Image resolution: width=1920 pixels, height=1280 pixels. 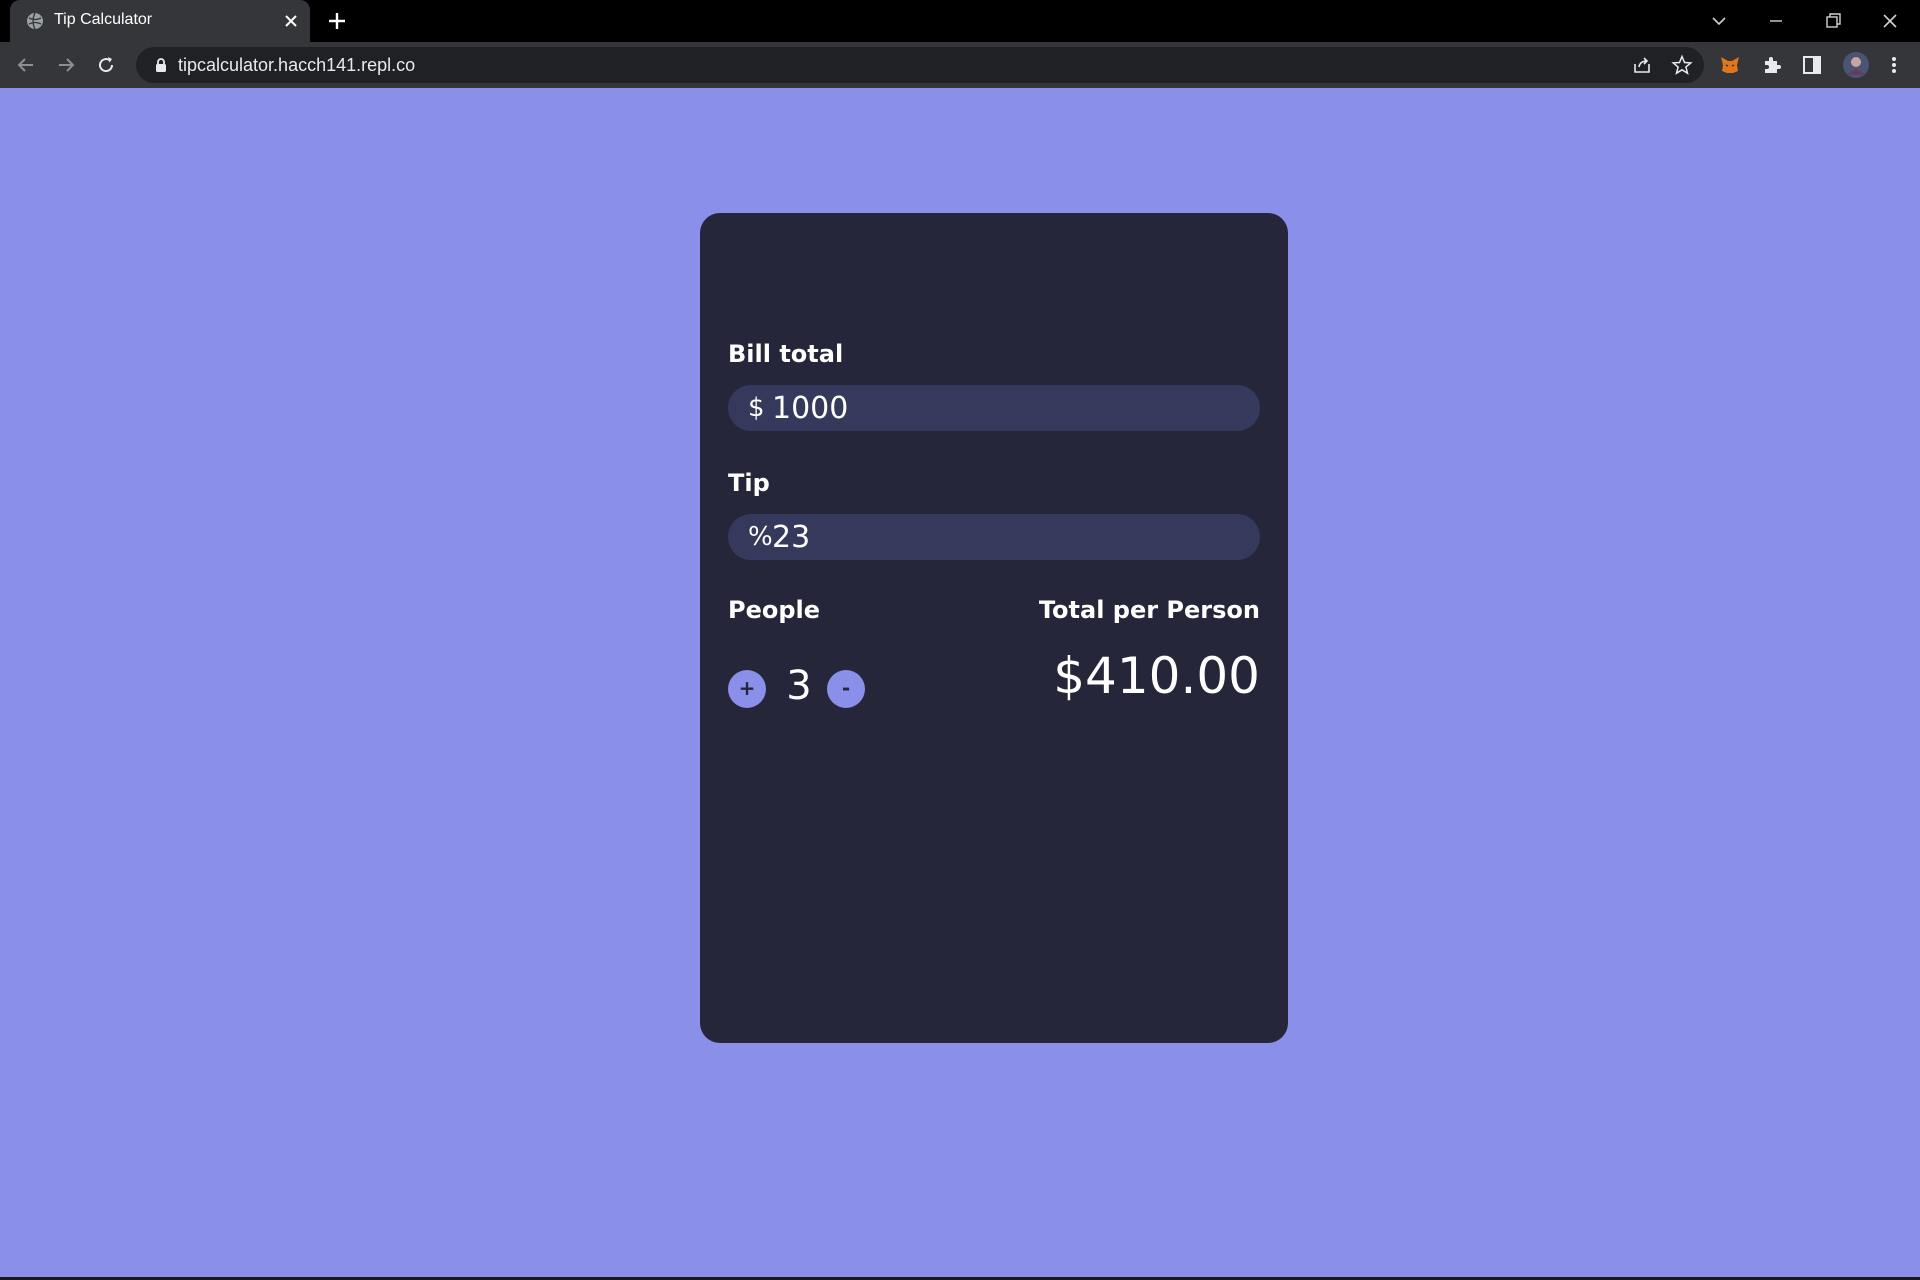 What do you see at coordinates (1812, 65) in the screenshot?
I see `side-panel-icon` at bounding box center [1812, 65].